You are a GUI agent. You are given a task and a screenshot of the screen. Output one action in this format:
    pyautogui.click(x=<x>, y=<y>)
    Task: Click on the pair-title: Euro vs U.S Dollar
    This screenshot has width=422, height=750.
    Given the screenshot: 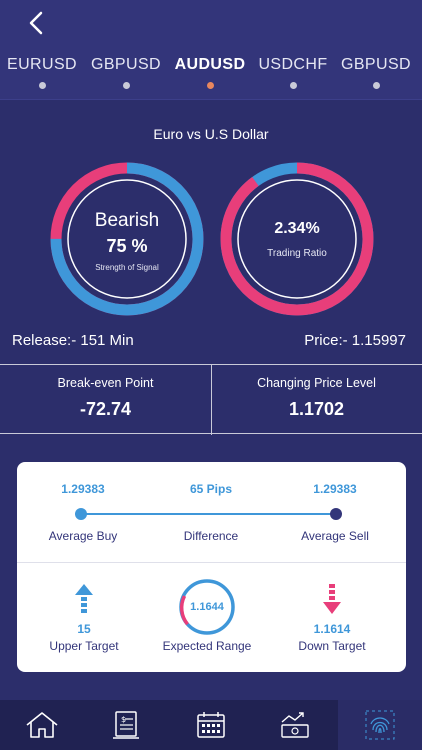 What is the action you would take?
    pyautogui.click(x=211, y=134)
    